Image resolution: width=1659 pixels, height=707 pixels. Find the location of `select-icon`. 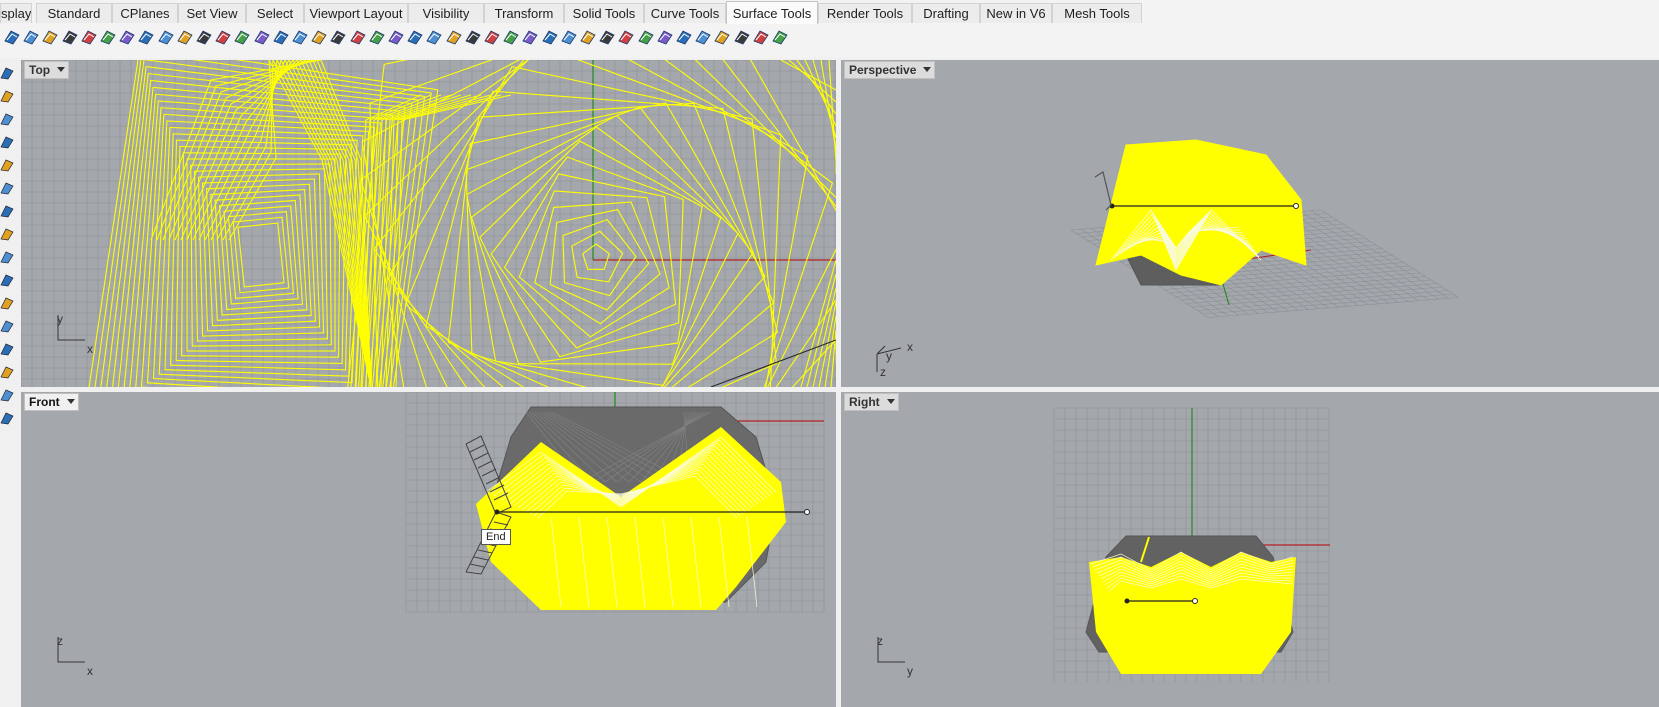

select-icon is located at coordinates (550, 37).